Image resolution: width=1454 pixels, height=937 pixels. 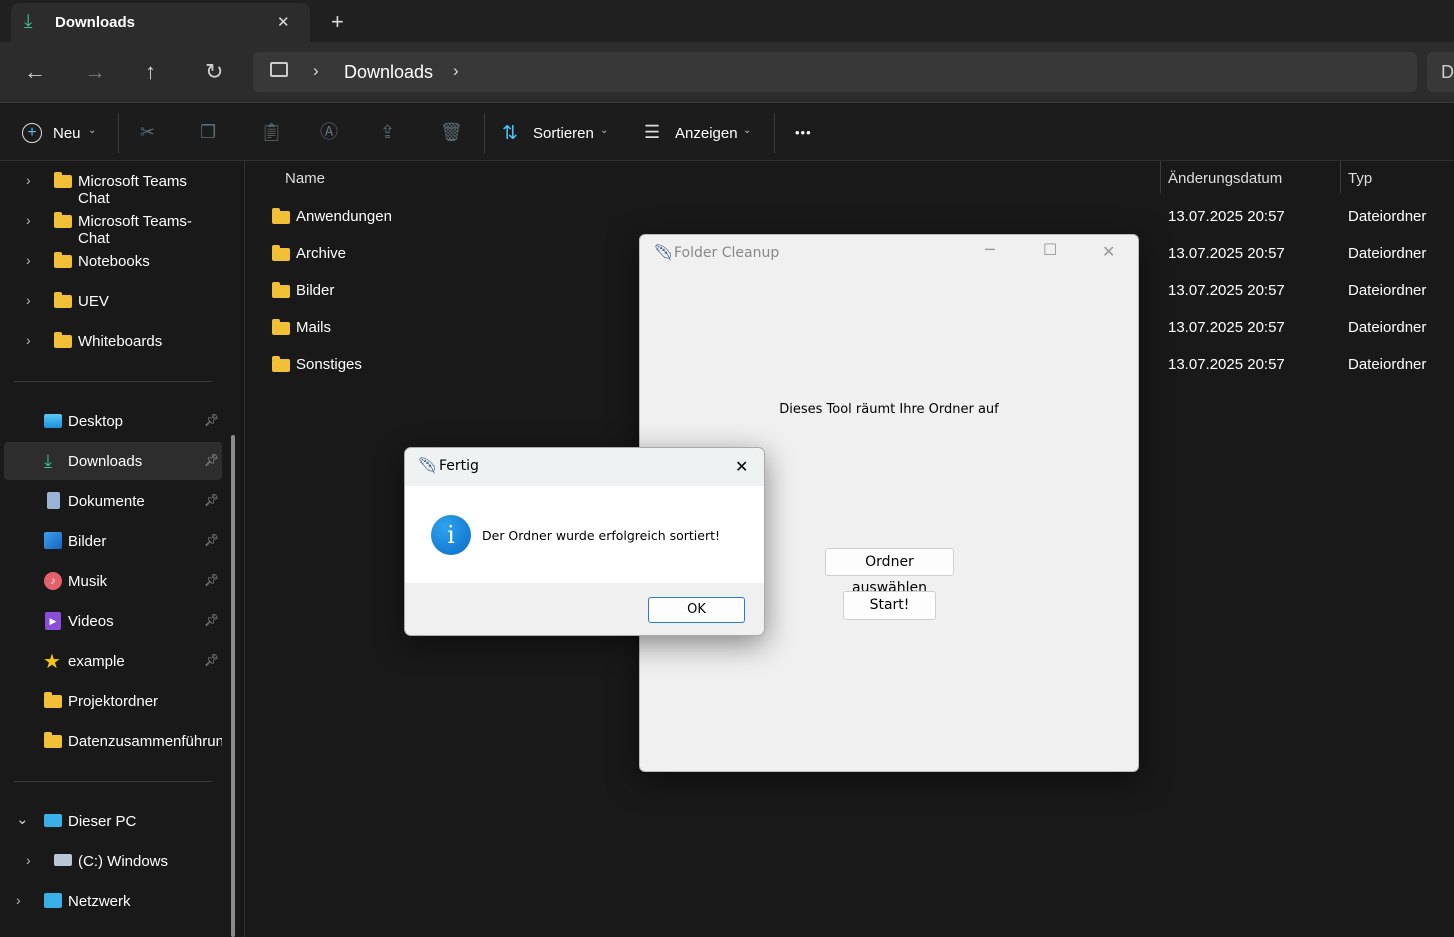 I want to click on sidebar-item-label: Videos, so click(x=91, y=621).